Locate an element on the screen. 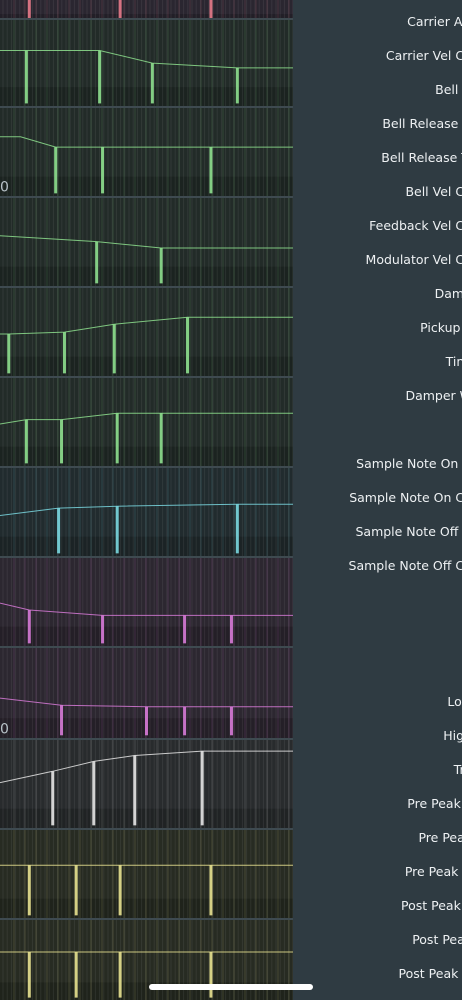  parameter-label: Pre Peak G is located at coordinates (377, 872).